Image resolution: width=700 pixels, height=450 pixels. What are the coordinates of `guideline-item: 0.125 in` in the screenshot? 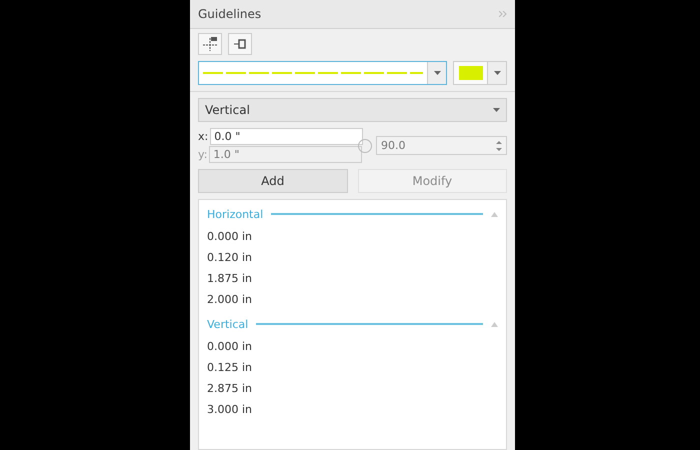 It's located at (352, 367).